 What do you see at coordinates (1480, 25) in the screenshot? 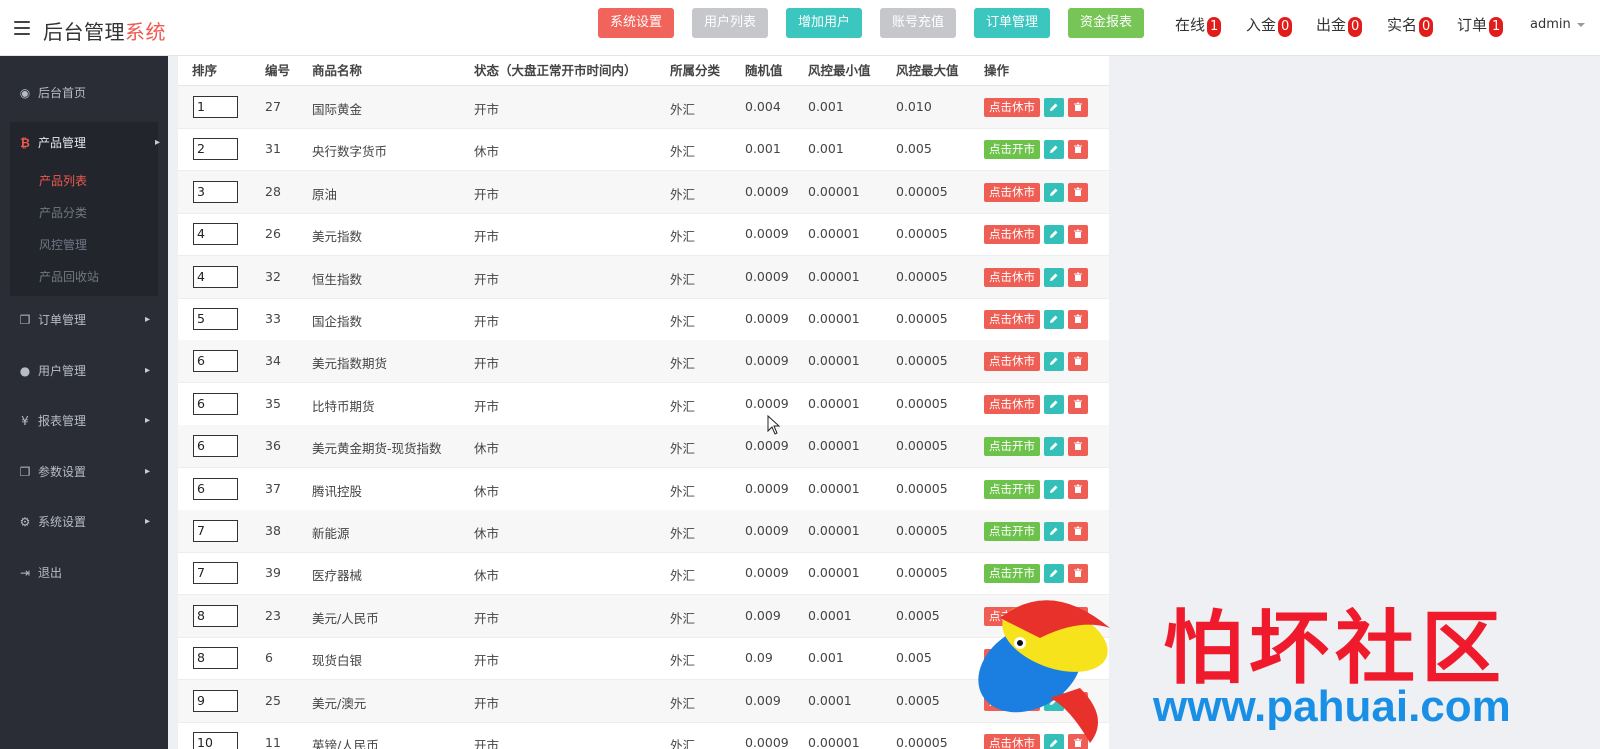
I see `order-stat: 订单 1` at bounding box center [1480, 25].